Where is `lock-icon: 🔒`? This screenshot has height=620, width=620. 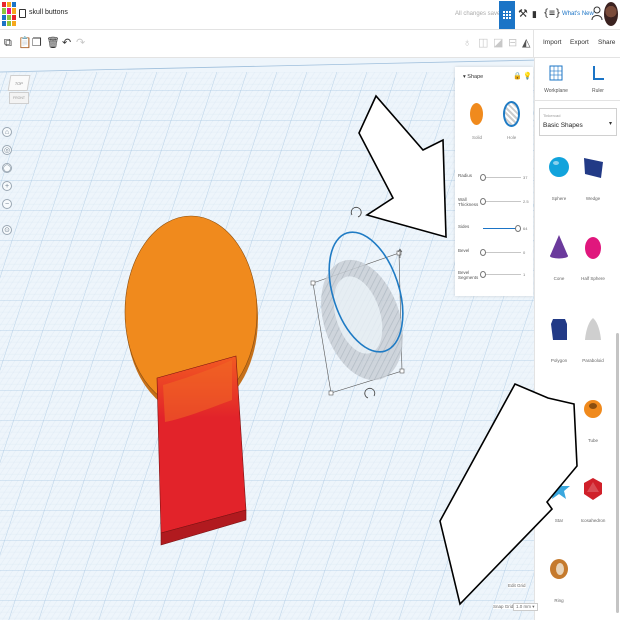 lock-icon: 🔒 is located at coordinates (517, 76).